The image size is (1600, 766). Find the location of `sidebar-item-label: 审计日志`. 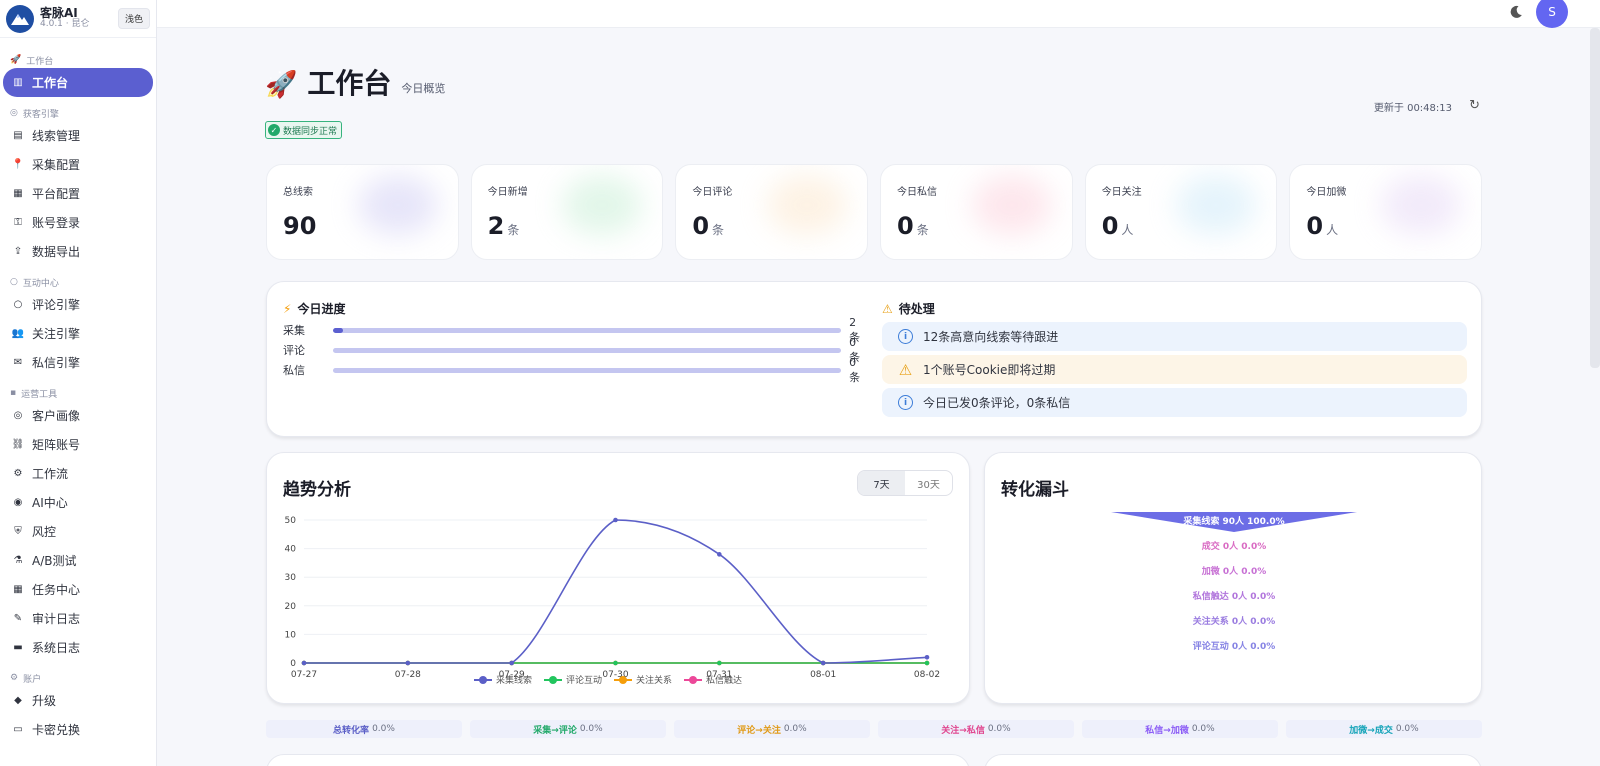

sidebar-item-label: 审计日志 is located at coordinates (56, 619).